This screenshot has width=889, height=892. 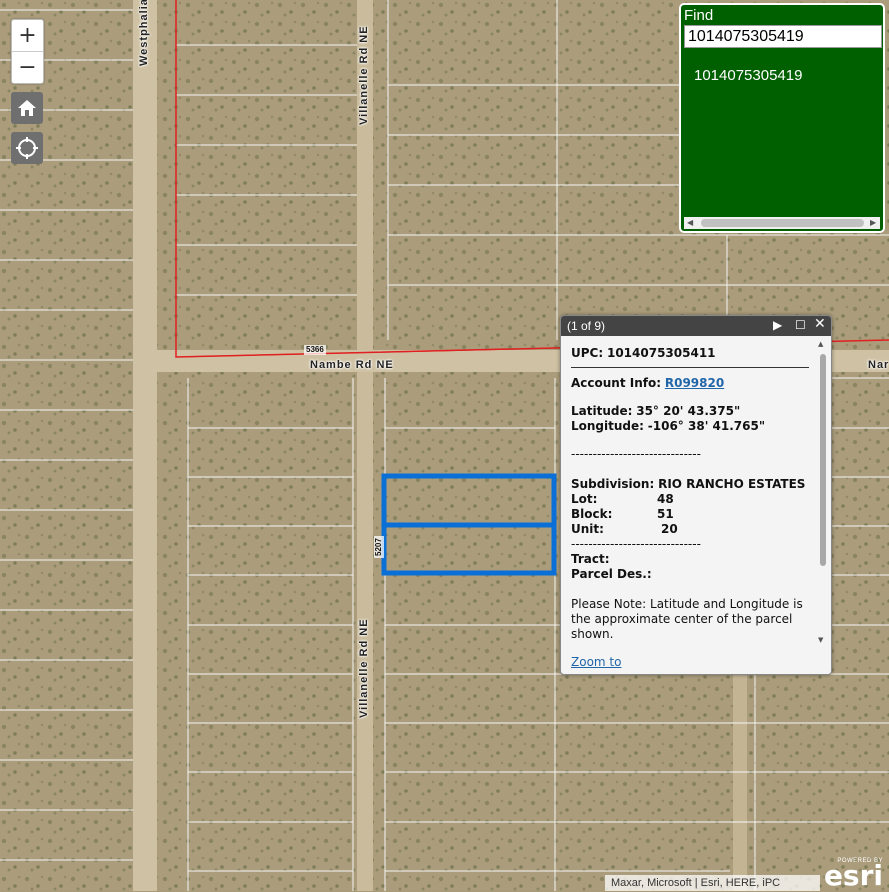 I want to click on find-scroll-thumb, so click(x=782, y=223).